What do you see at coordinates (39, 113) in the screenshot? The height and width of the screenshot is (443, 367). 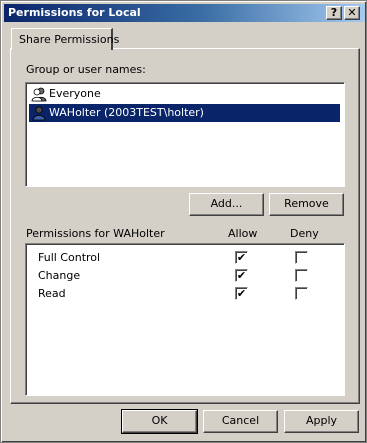 I see `user-icon` at bounding box center [39, 113].